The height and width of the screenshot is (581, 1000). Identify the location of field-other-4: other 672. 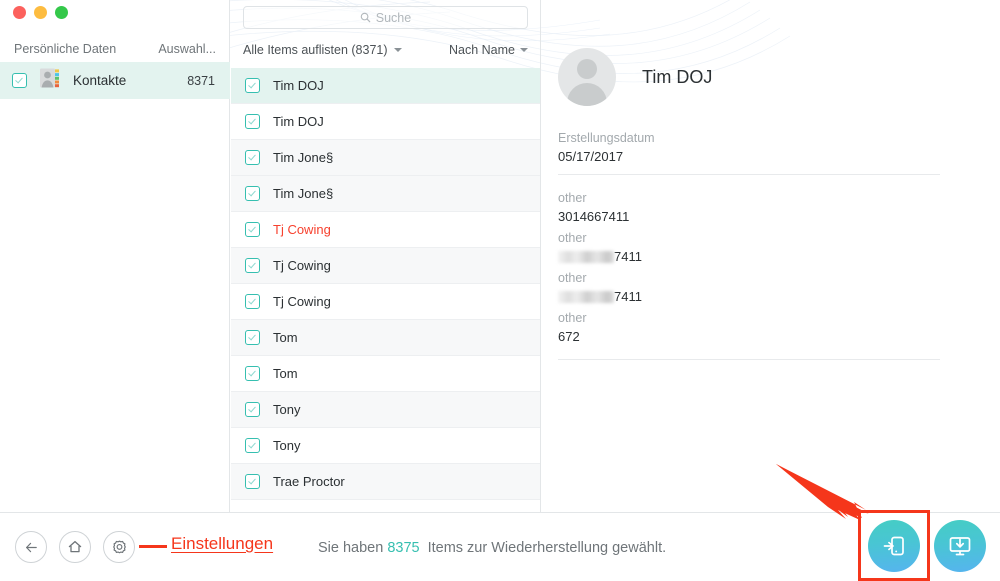
(749, 328).